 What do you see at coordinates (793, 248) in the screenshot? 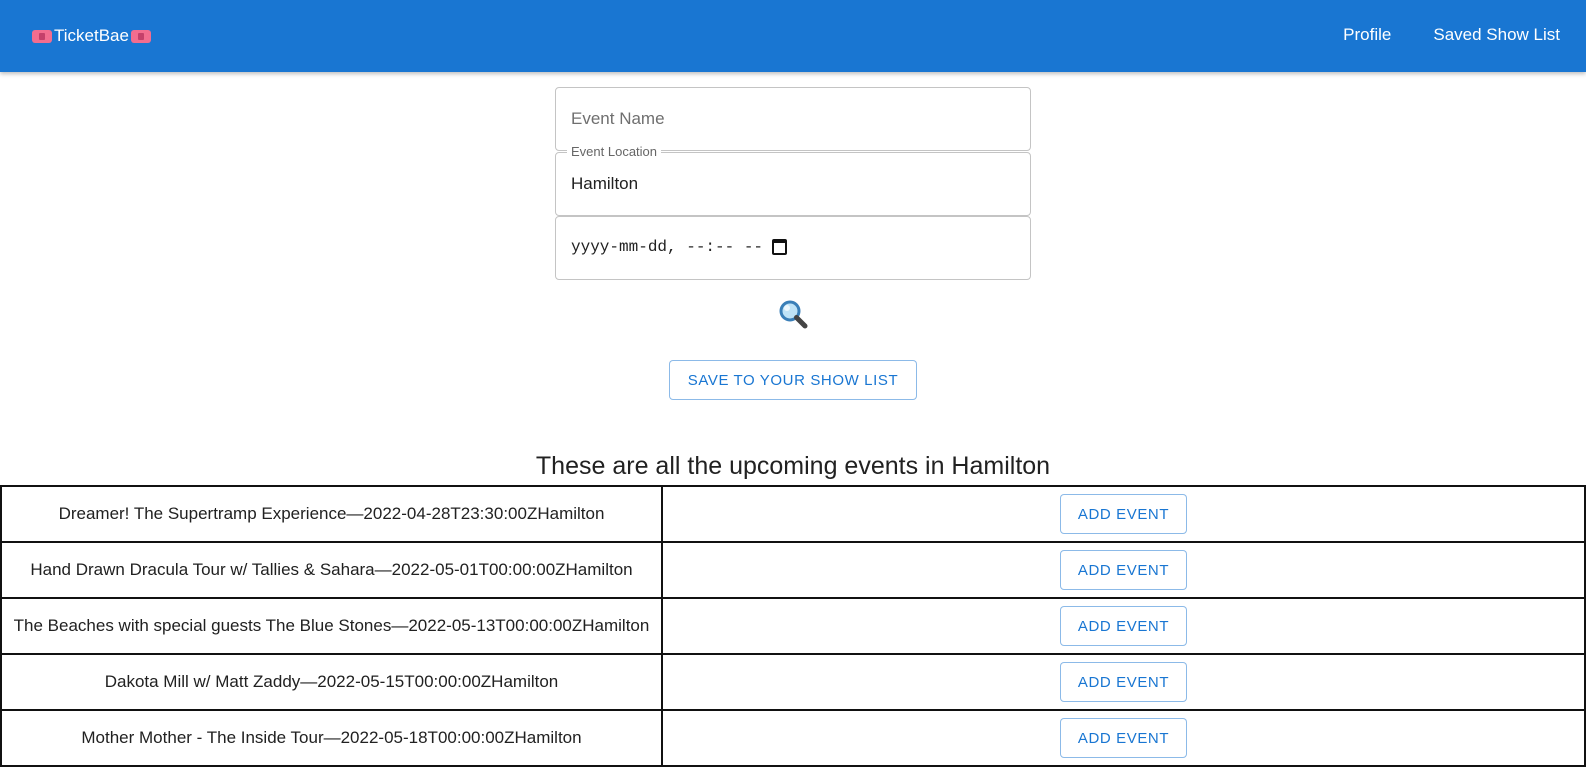
I see `event-date-field: yyyy-mm-dd, --:-- --` at bounding box center [793, 248].